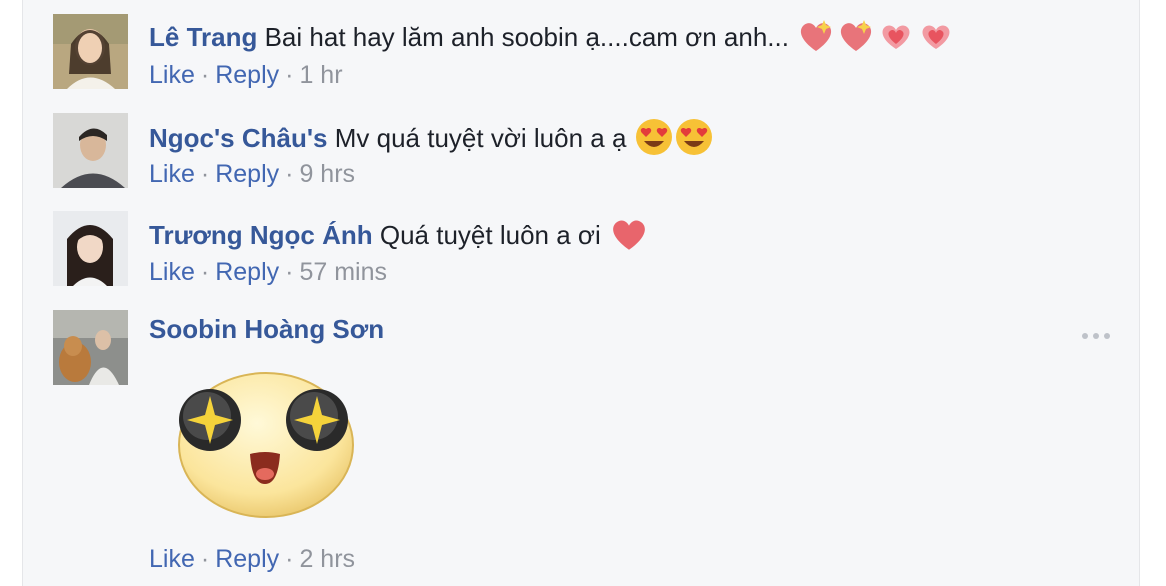 This screenshot has width=1166, height=586. What do you see at coordinates (327, 174) in the screenshot?
I see `comment-timestamp: 9 hrs` at bounding box center [327, 174].